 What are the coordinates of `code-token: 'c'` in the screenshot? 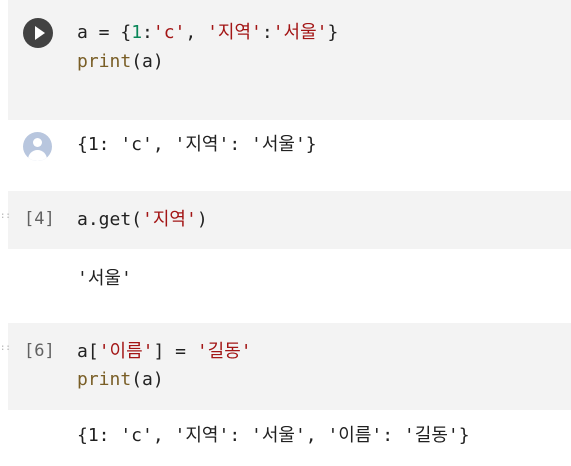 It's located at (169, 32).